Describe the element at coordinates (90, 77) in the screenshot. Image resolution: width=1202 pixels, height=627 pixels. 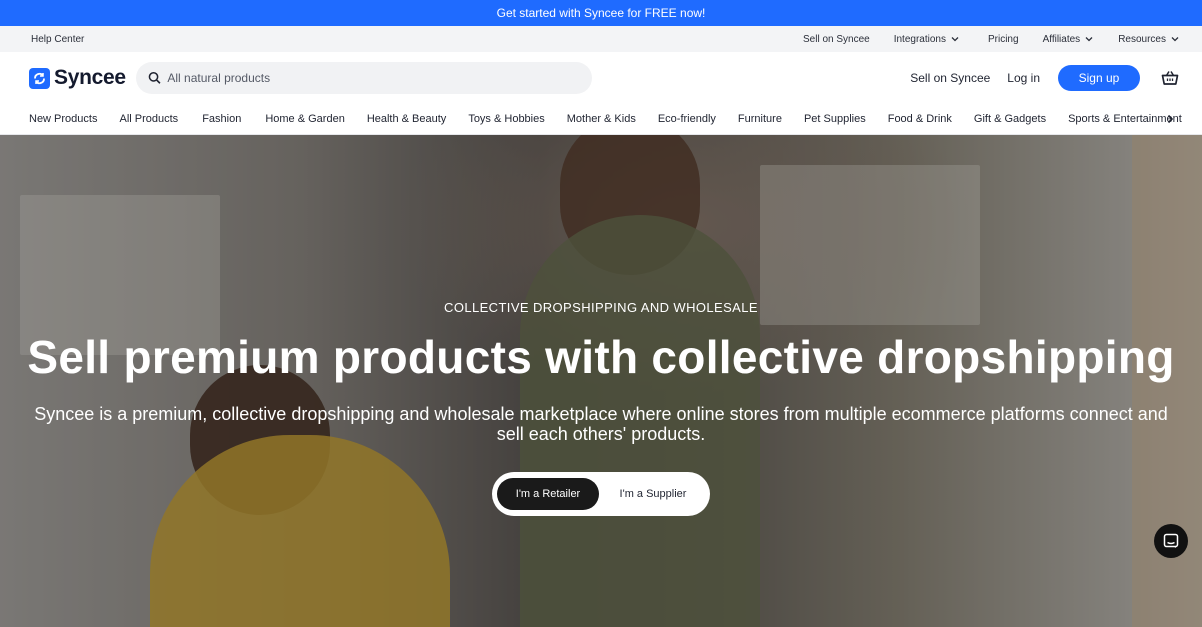
I see `logo-text: Syncee` at that location.